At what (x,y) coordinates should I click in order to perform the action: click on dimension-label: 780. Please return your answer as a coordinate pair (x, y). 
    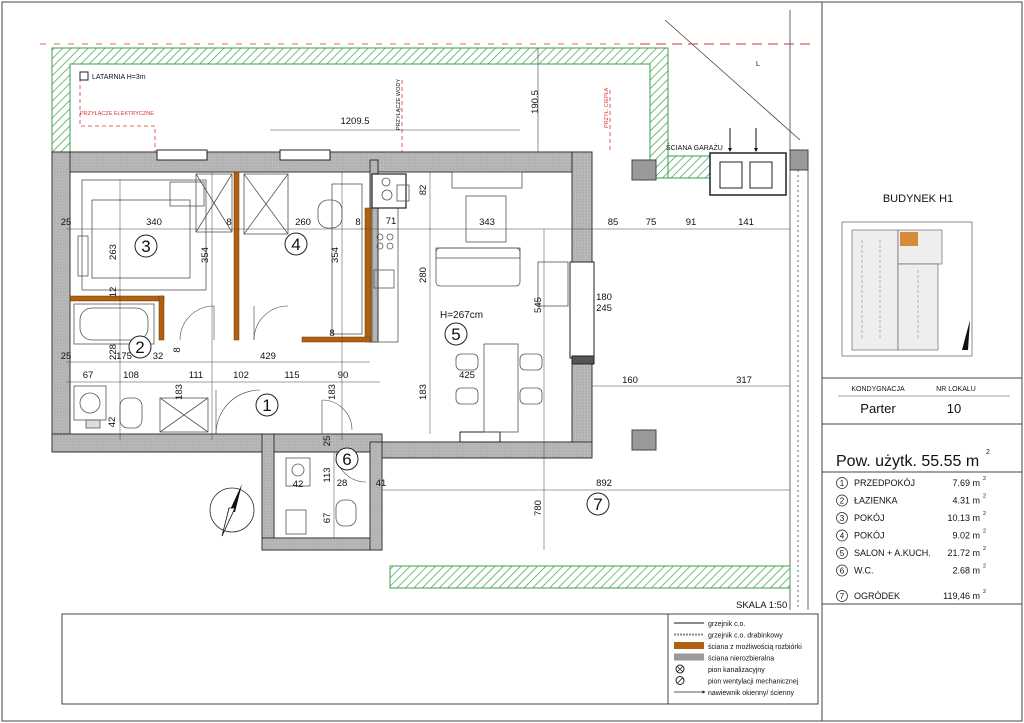
    Looking at the image, I should click on (538, 508).